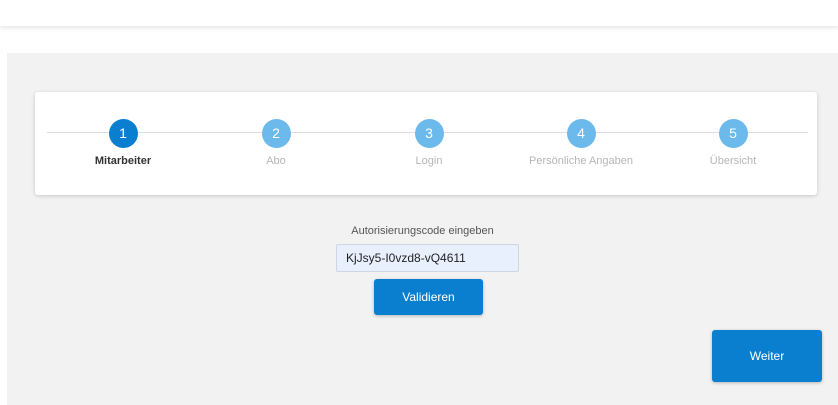 The image size is (838, 405). I want to click on step-label: Abo, so click(276, 161).